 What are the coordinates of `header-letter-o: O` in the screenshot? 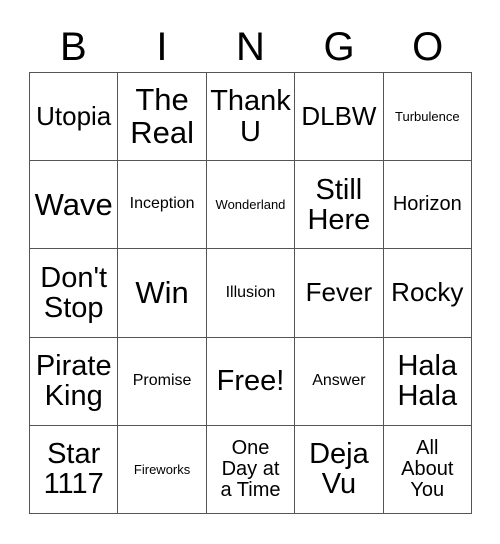 It's located at (428, 47).